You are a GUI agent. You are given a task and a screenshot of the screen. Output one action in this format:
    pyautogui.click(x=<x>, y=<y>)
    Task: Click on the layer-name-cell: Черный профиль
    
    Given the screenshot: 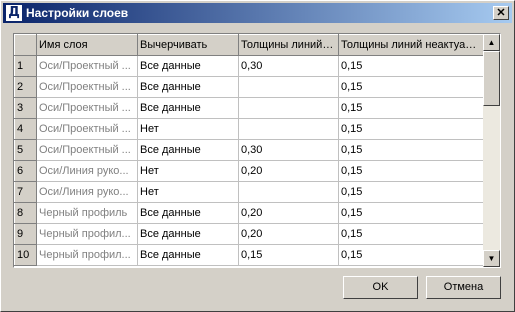 What is the action you would take?
    pyautogui.click(x=87, y=213)
    